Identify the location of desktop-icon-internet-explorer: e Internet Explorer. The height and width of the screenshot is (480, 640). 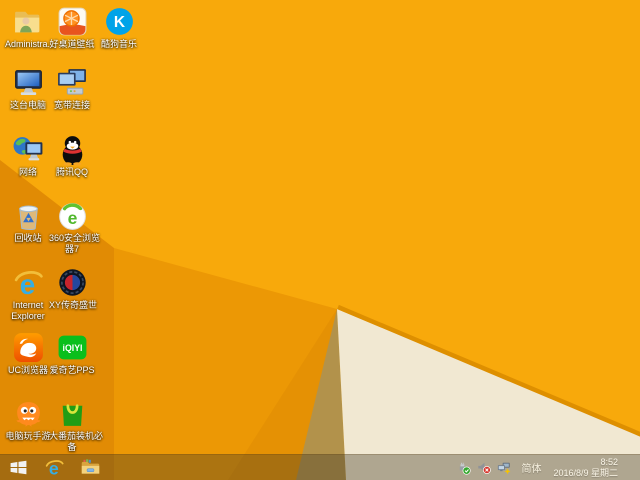
(28, 294).